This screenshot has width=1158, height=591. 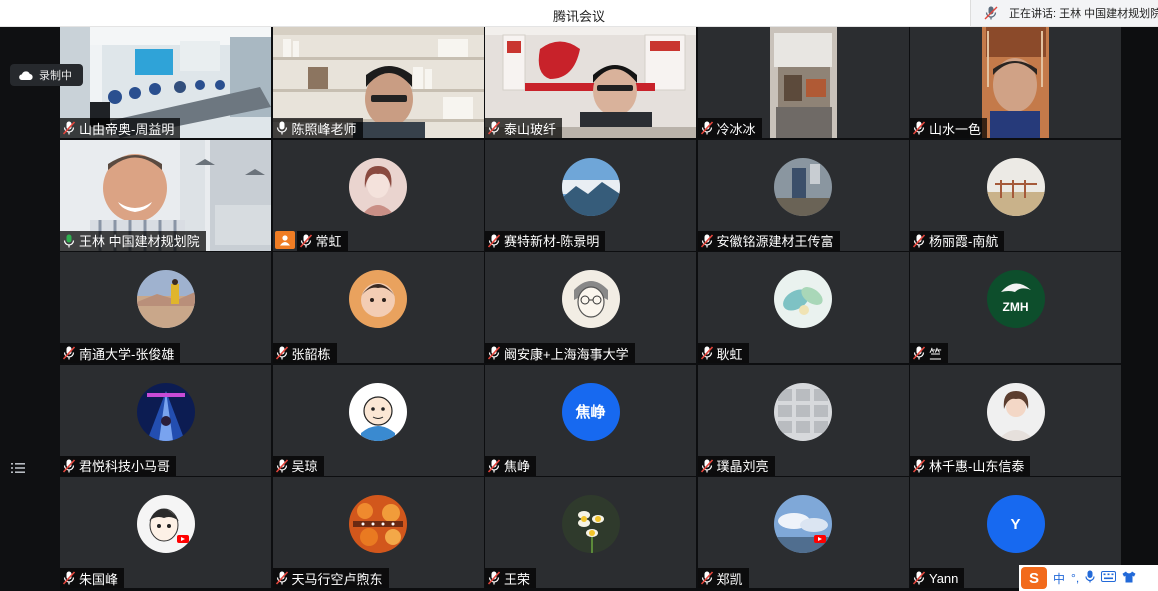 I want to click on recording-indicator: 录制中, so click(x=46, y=75).